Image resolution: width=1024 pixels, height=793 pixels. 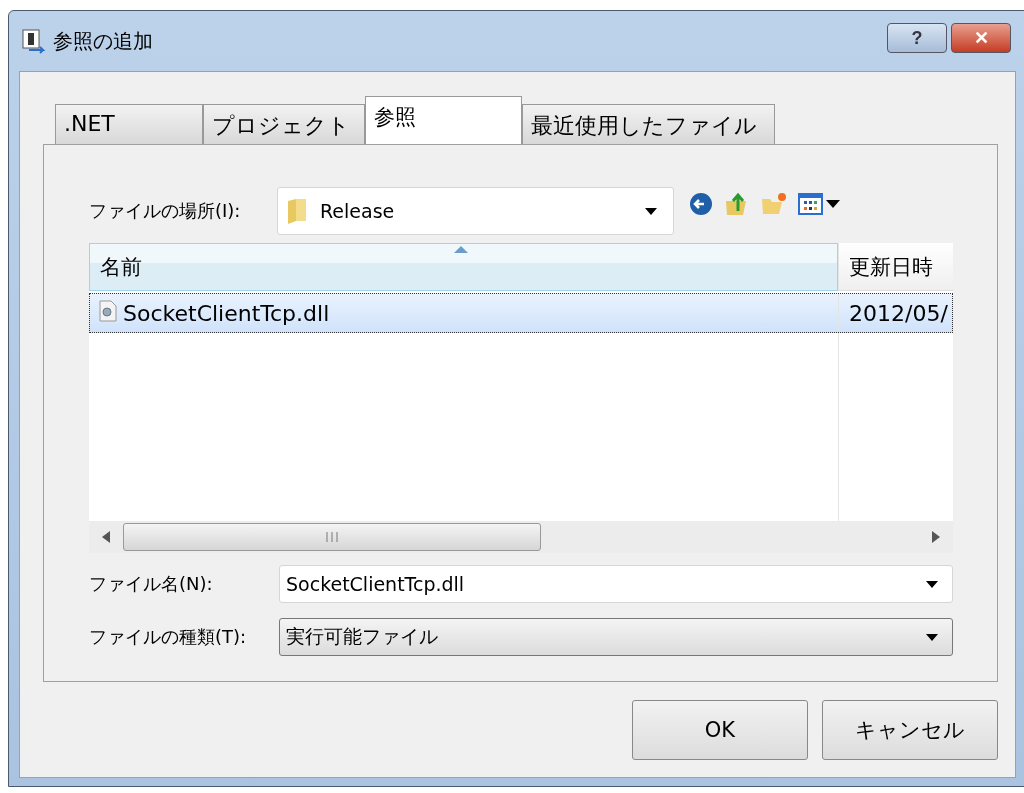 I want to click on file-type-label: ファイルの種類(T):, so click(x=168, y=637).